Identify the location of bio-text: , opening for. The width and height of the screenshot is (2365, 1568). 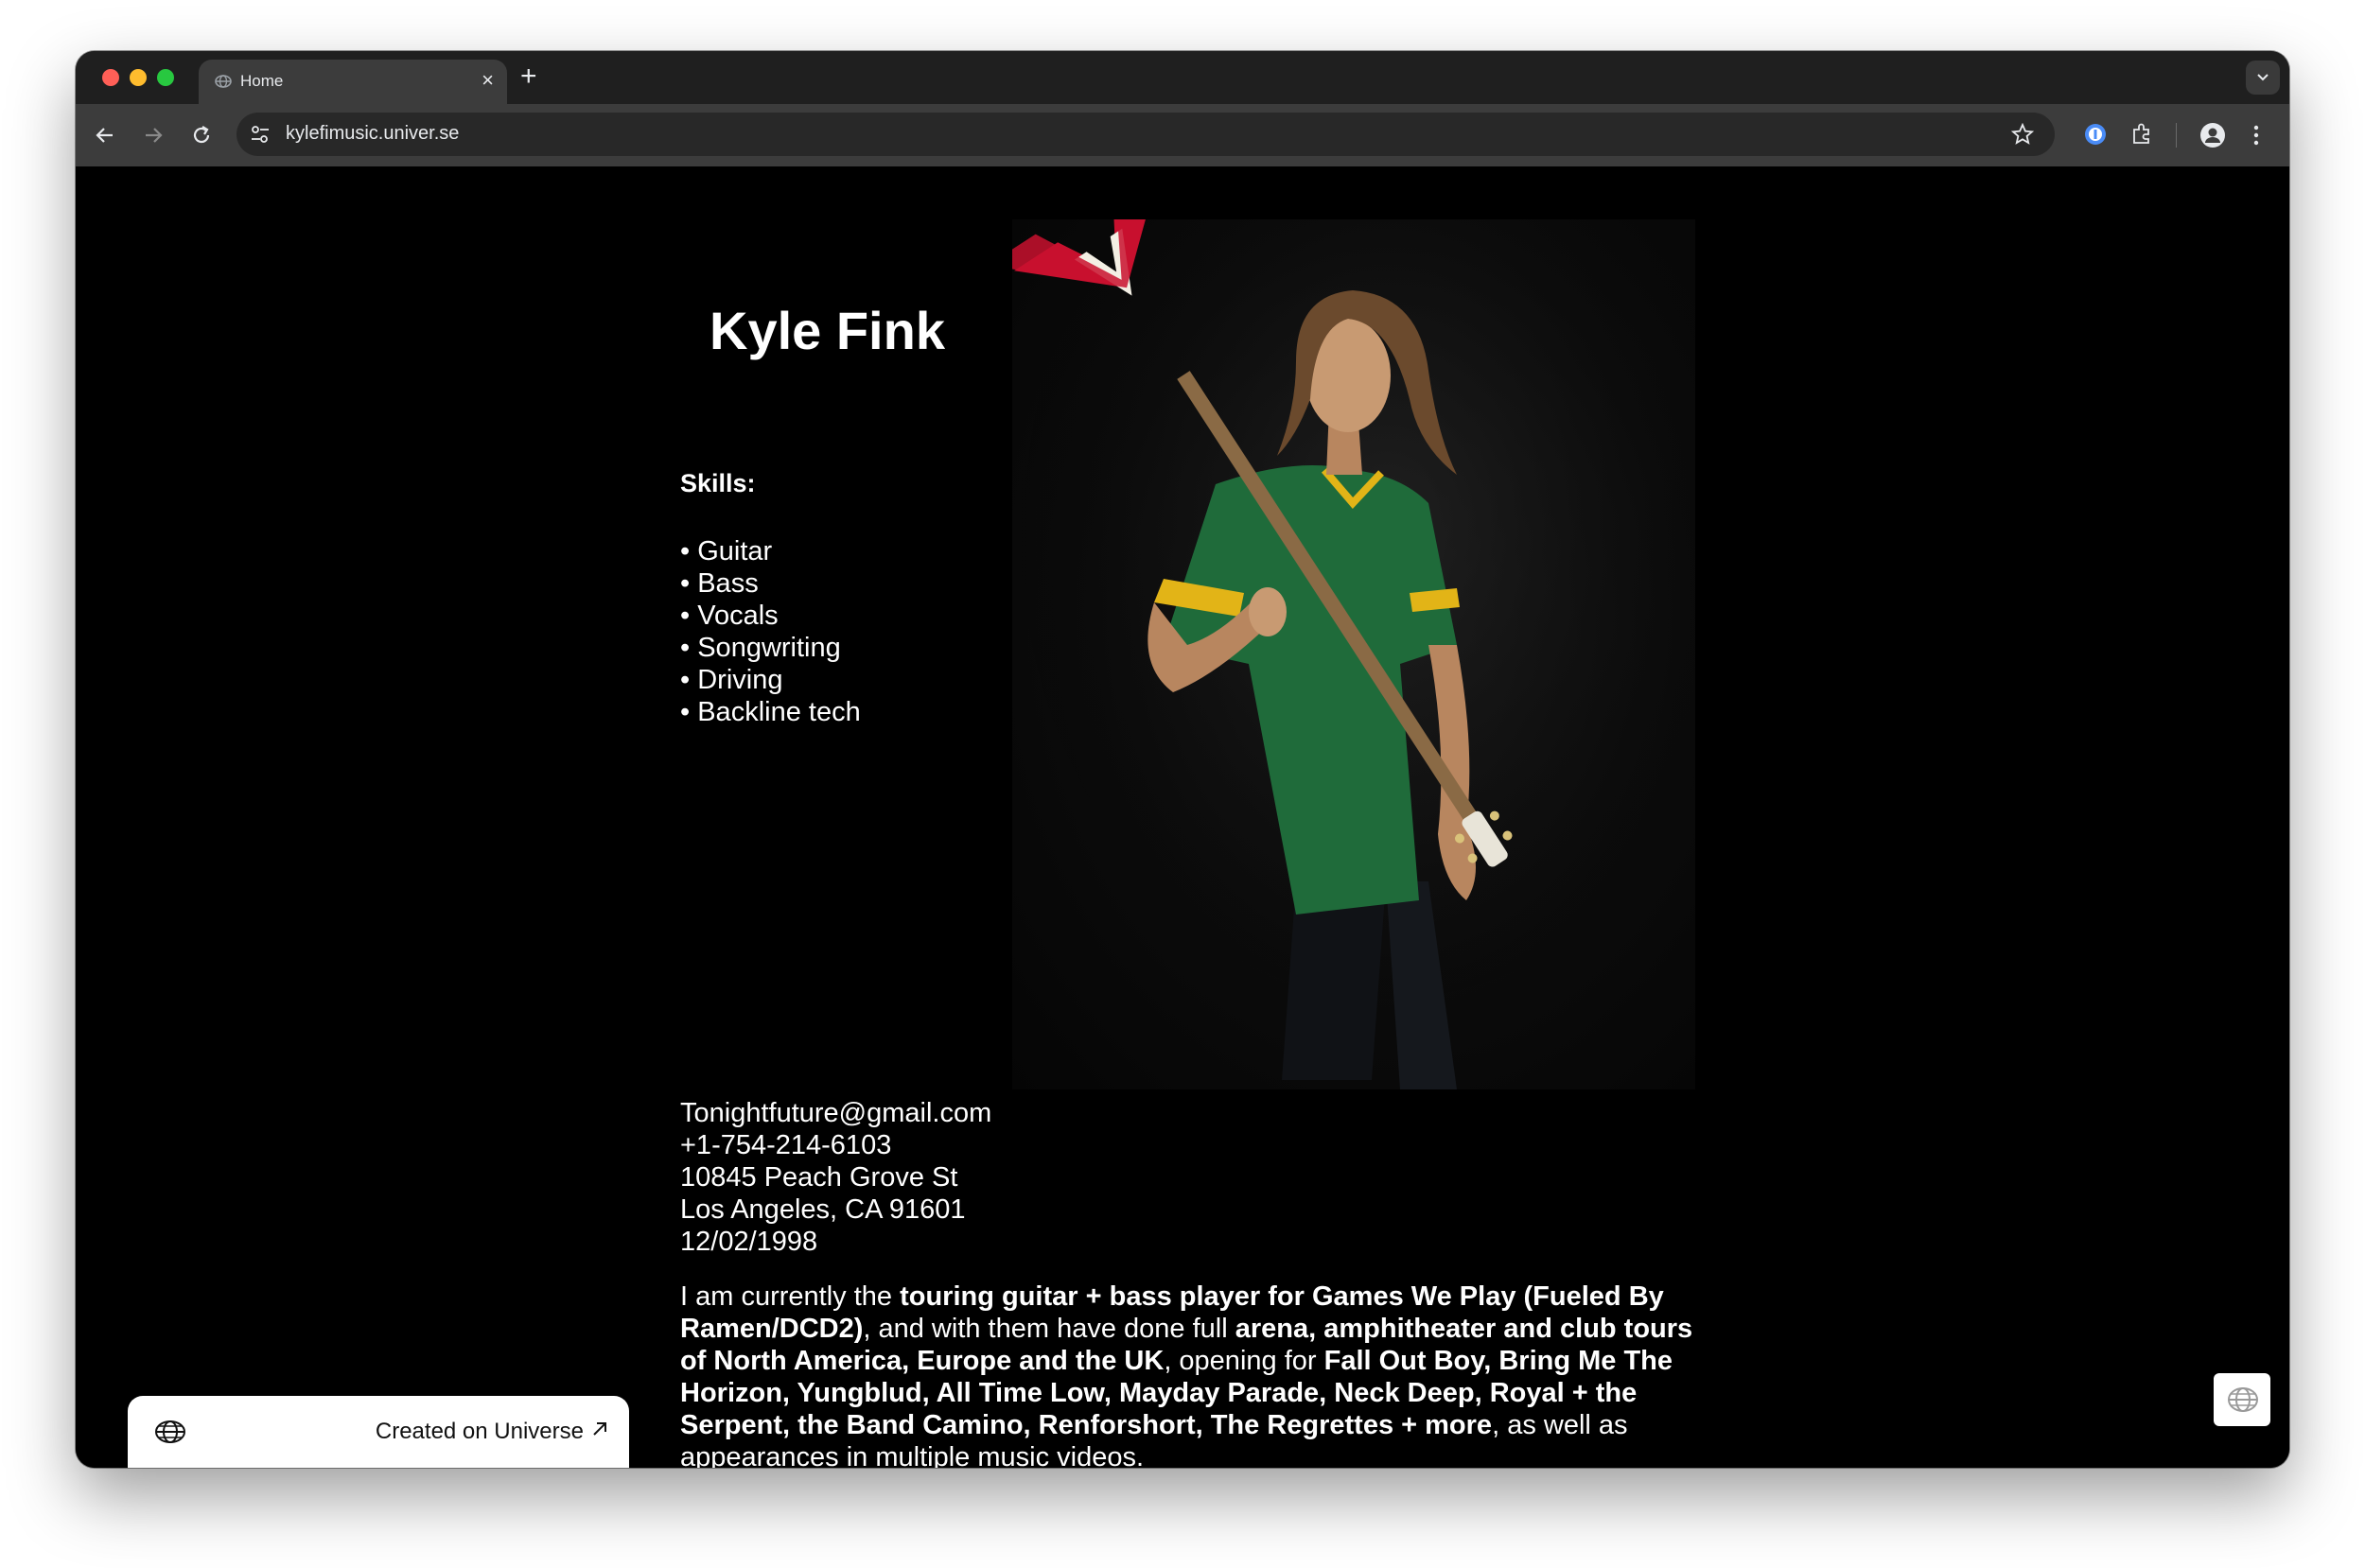
(1244, 1361).